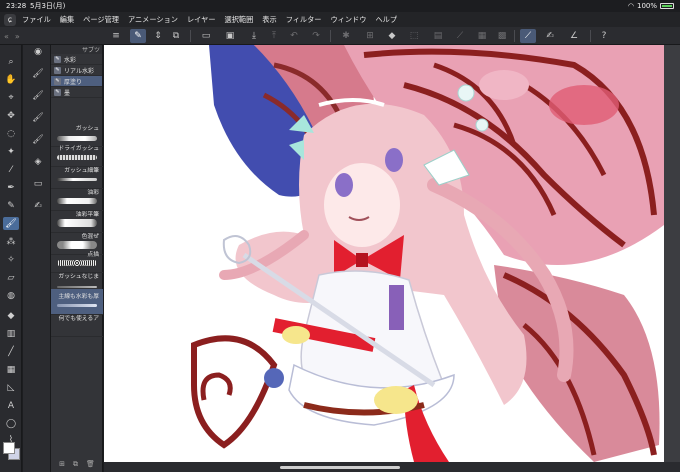  I want to click on redo-icon: ↷, so click(316, 36).